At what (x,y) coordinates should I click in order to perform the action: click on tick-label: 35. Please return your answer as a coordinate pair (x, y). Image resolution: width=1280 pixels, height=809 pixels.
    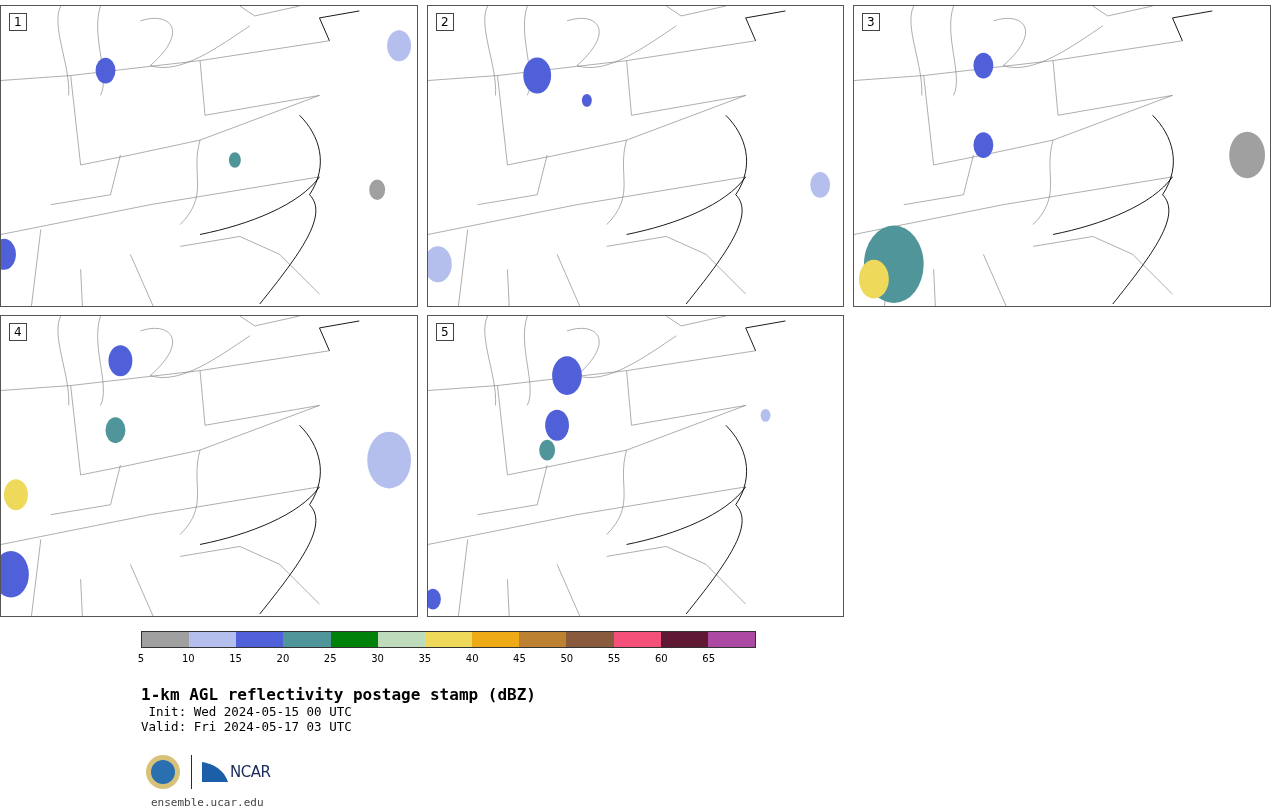
    Looking at the image, I should click on (425, 658).